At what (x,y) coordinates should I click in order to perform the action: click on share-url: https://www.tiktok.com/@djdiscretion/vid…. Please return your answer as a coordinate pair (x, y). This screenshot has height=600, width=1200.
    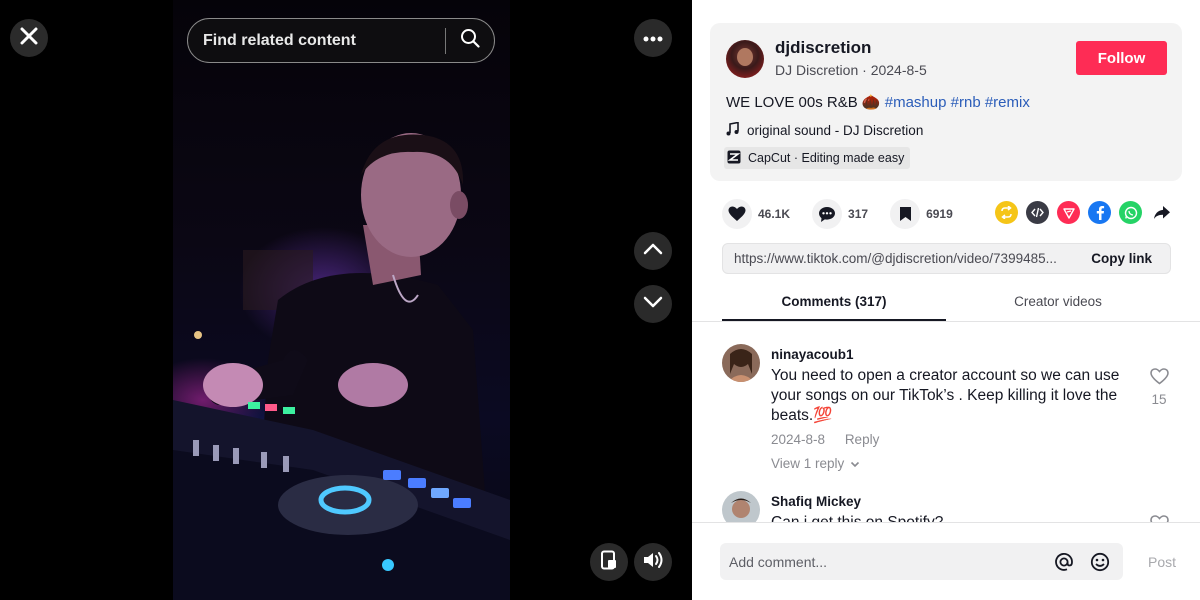
    Looking at the image, I should click on (898, 258).